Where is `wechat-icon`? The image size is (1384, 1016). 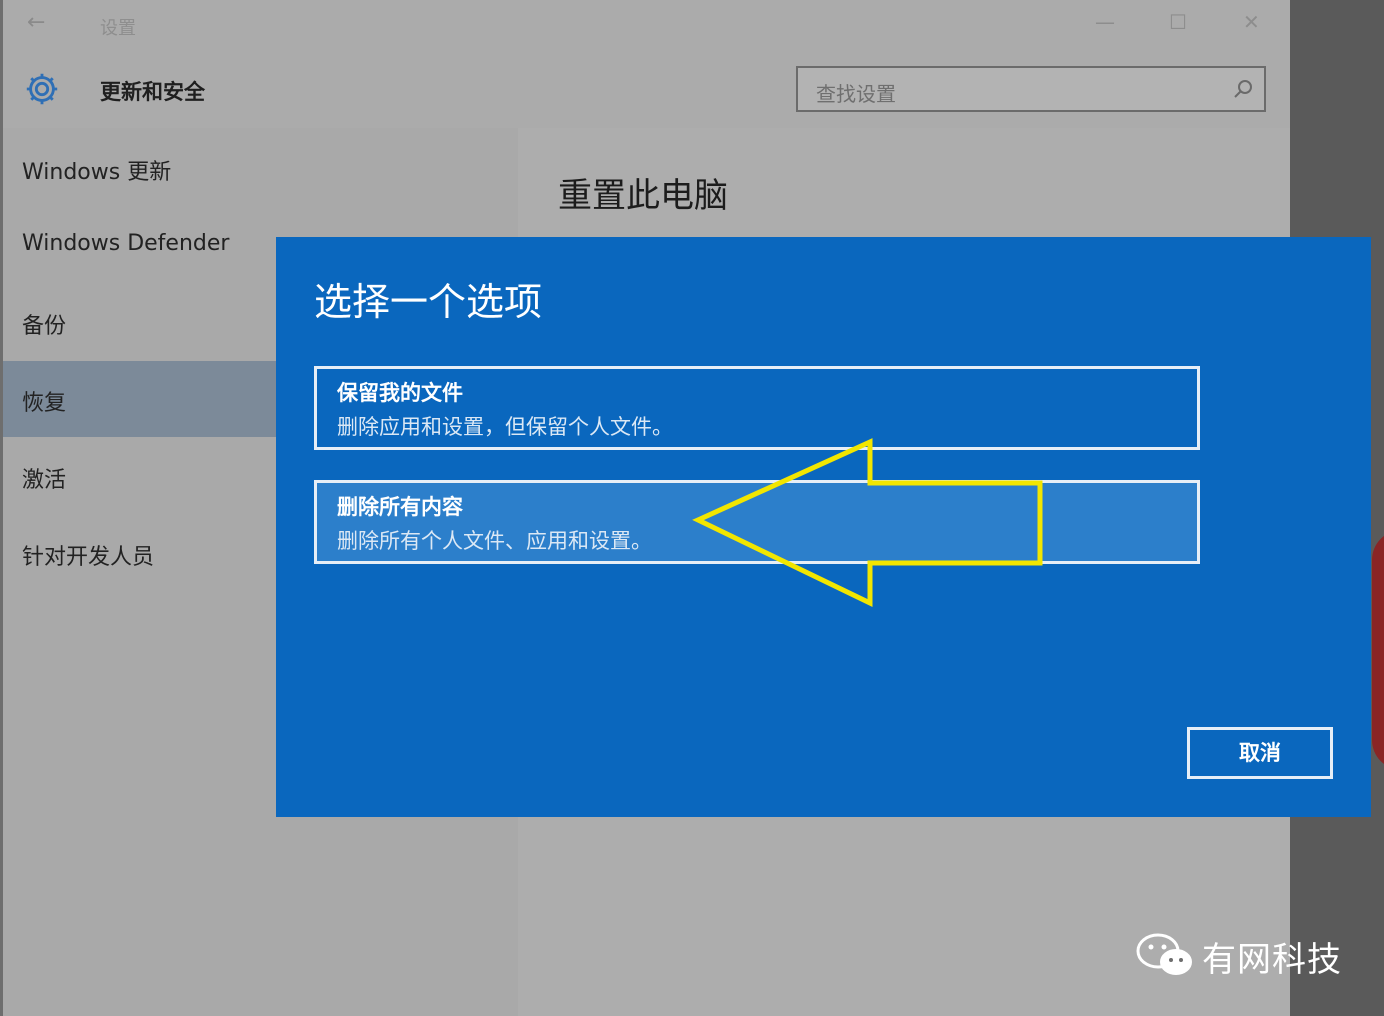 wechat-icon is located at coordinates (1164, 954).